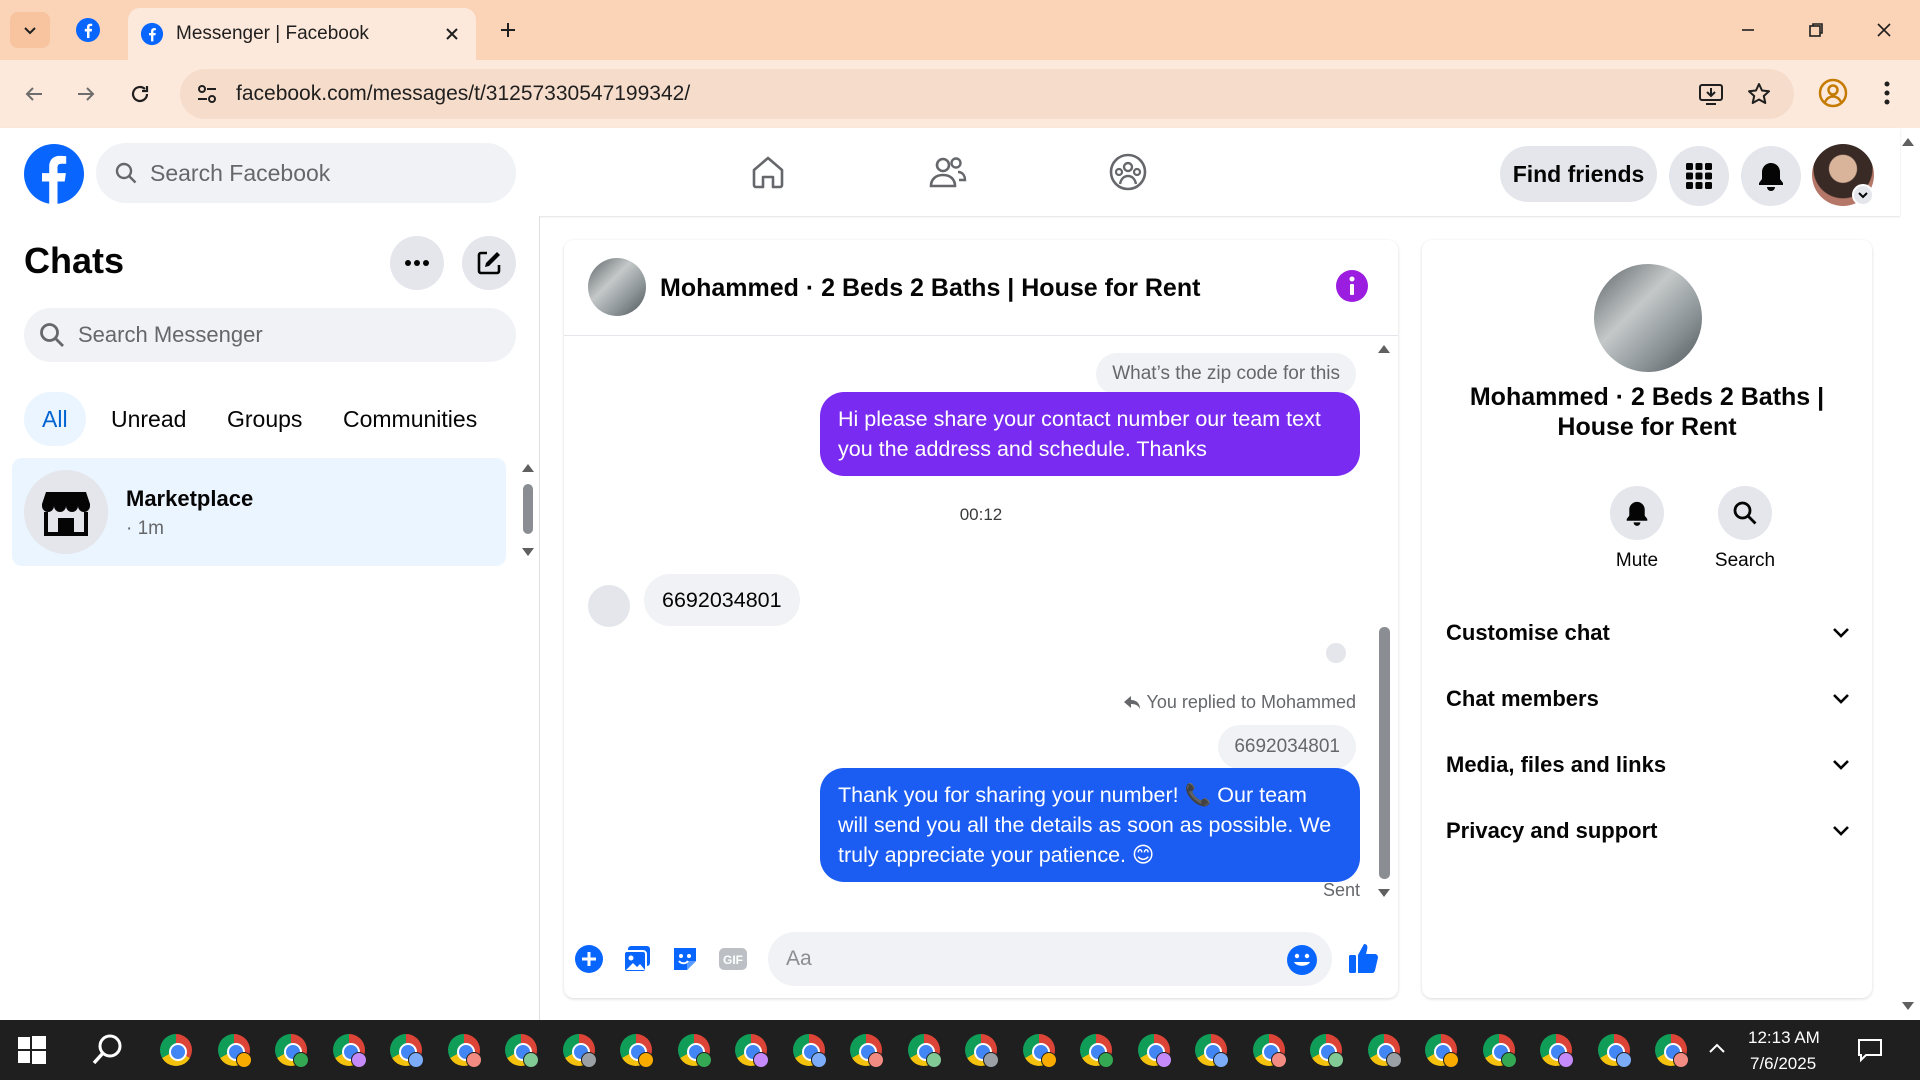 The image size is (1920, 1080). I want to click on page-scroll-up-icon, so click(1908, 142).